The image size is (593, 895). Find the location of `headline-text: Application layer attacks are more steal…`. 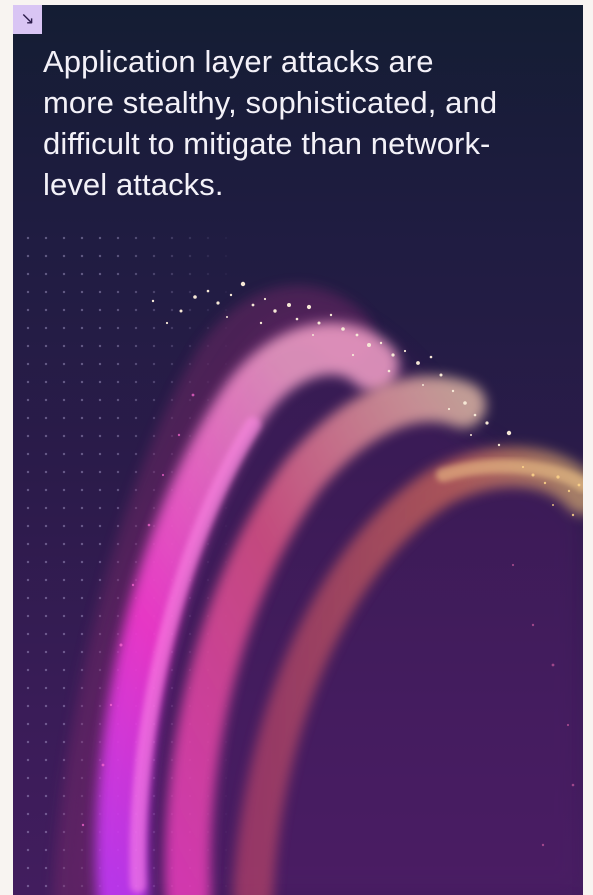

headline-text: Application layer attacks are more steal… is located at coordinates (270, 123).